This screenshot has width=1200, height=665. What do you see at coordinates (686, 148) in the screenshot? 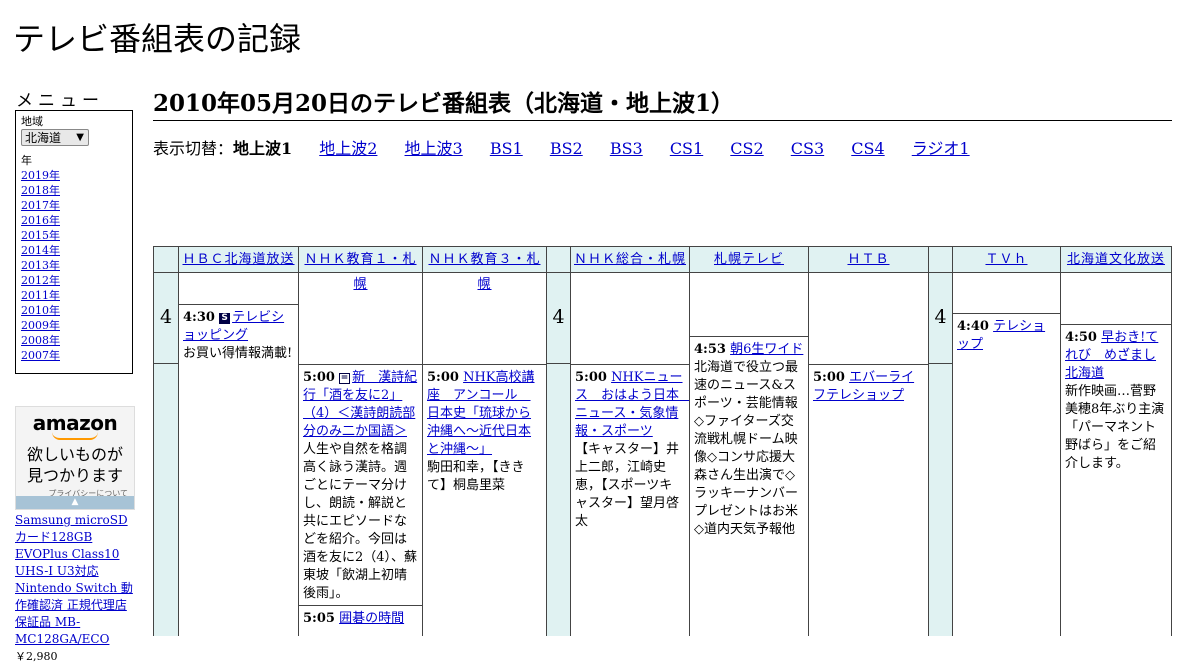
I see `switcher-link: CS1` at bounding box center [686, 148].